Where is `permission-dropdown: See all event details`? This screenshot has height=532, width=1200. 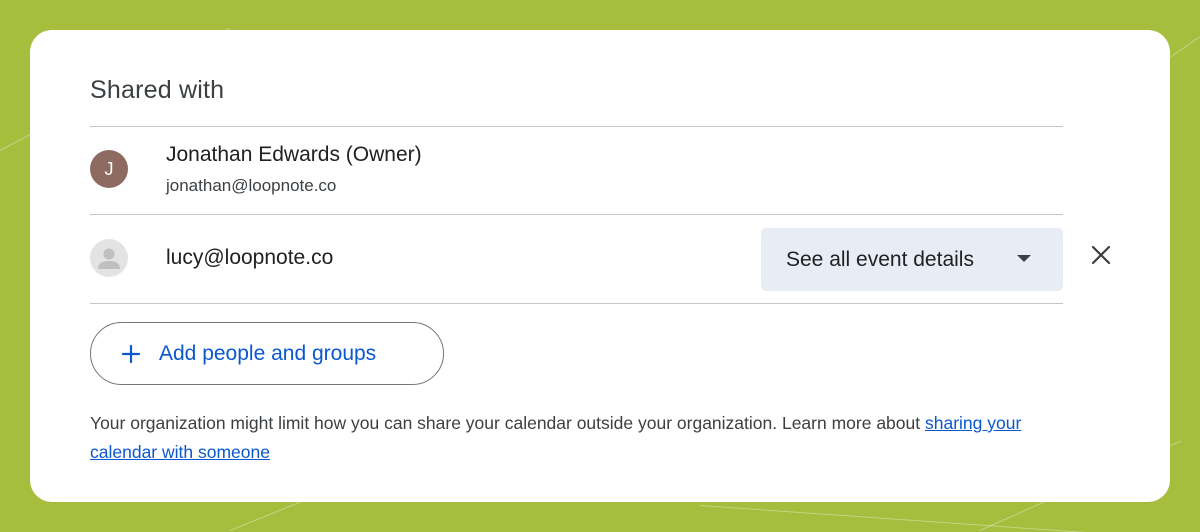
permission-dropdown: See all event details is located at coordinates (912, 259).